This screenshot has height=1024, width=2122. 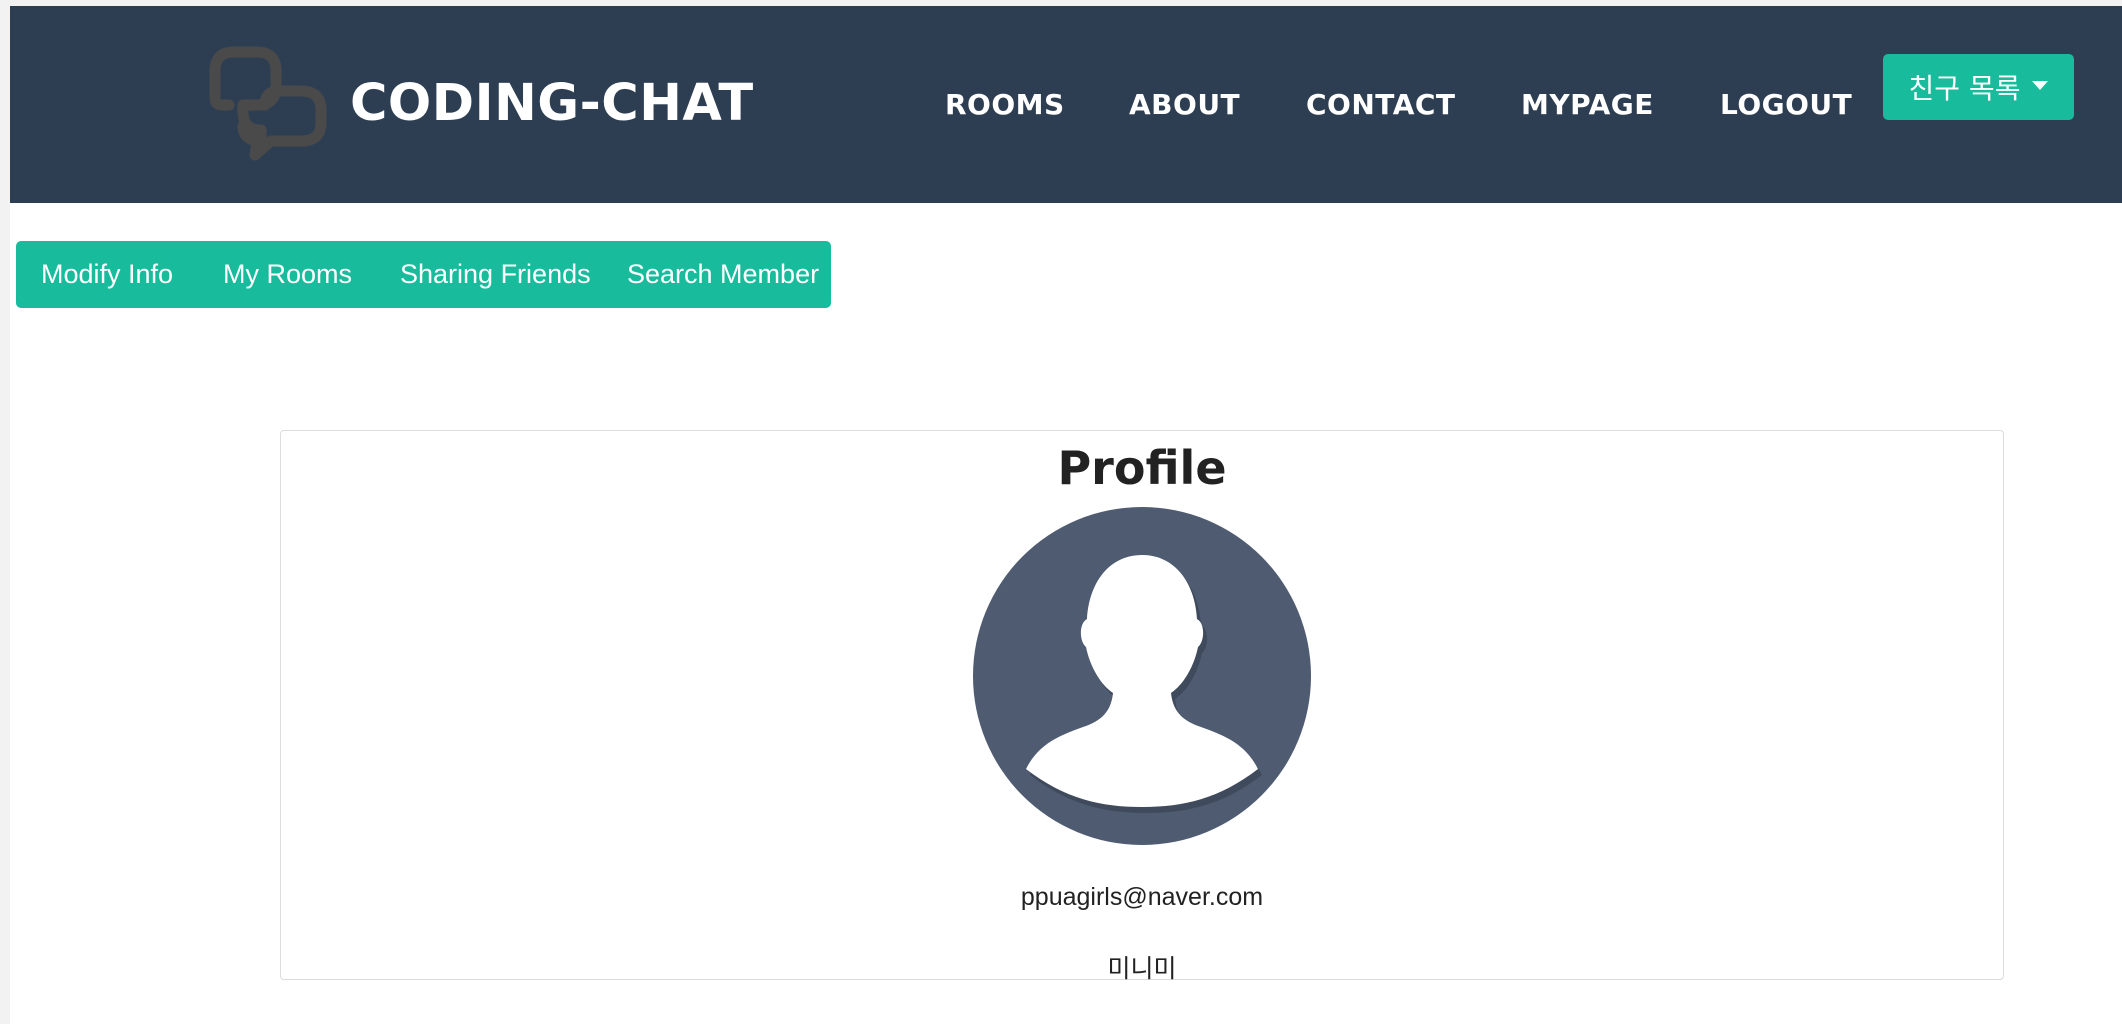 What do you see at coordinates (940, 105) in the screenshot?
I see `main-nav: ROOMS ABOUT CONTACT MYPAGE LOGOUT` at bounding box center [940, 105].